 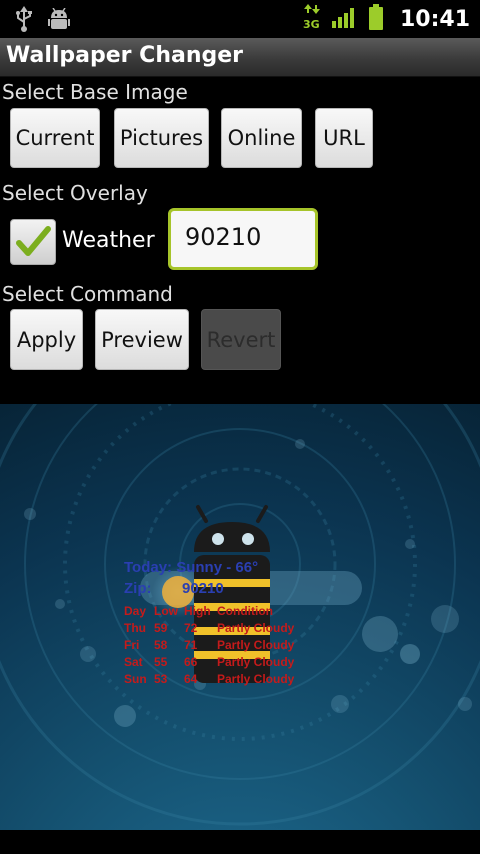 What do you see at coordinates (138, 588) in the screenshot?
I see `zip-label-text: Zip:` at bounding box center [138, 588].